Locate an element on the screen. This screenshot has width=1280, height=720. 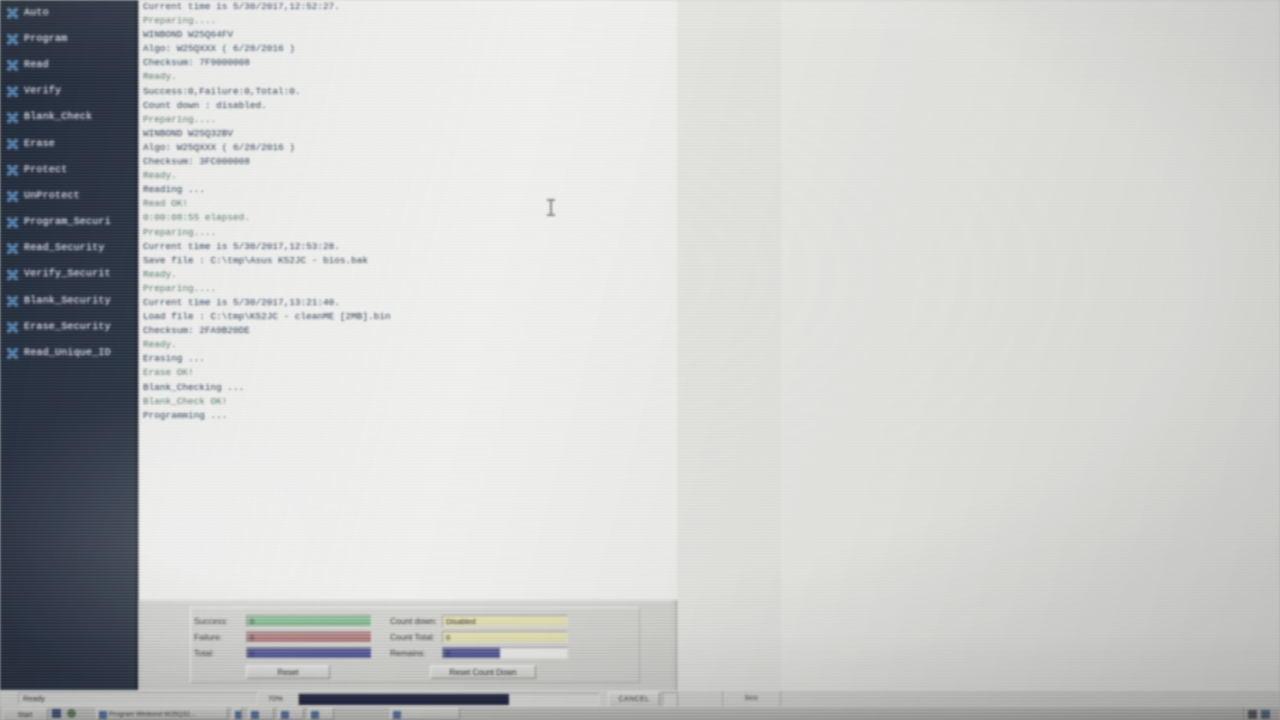
counter-label: Remains: is located at coordinates (408, 652).